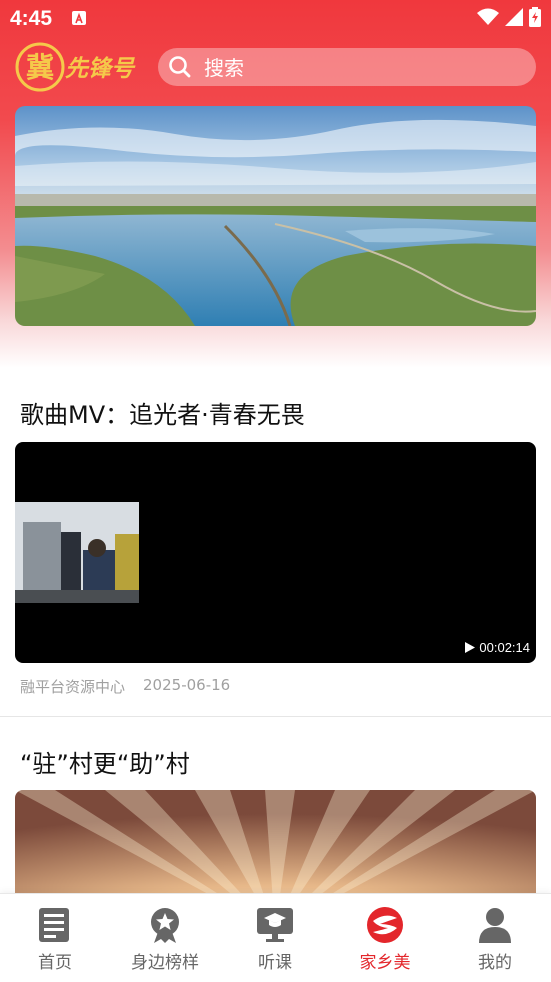  I want to click on tab-label: 身边榜样, so click(165, 963).